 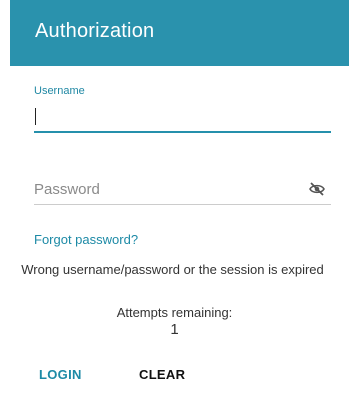 I want to click on page-title: Authorization, so click(x=95, y=31).